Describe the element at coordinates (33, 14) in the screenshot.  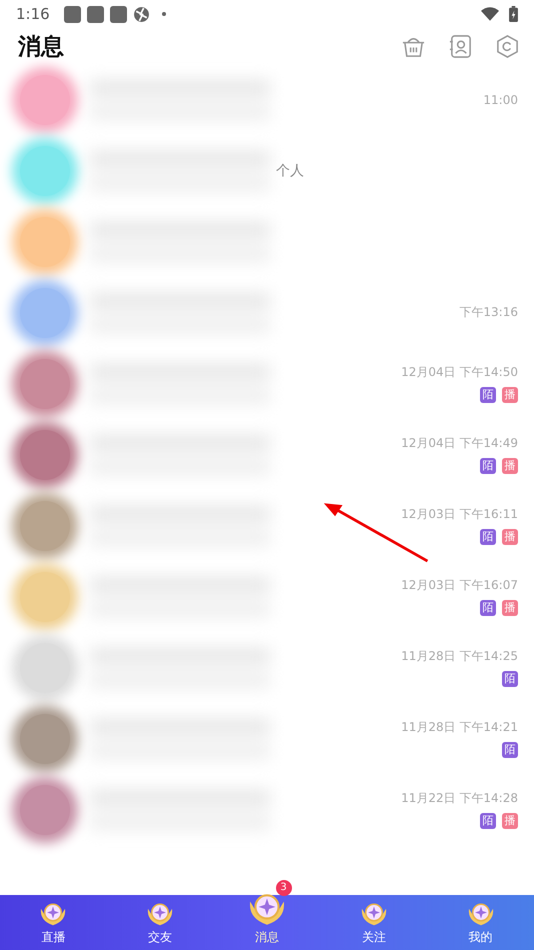
I see `status-time: 1:16` at that location.